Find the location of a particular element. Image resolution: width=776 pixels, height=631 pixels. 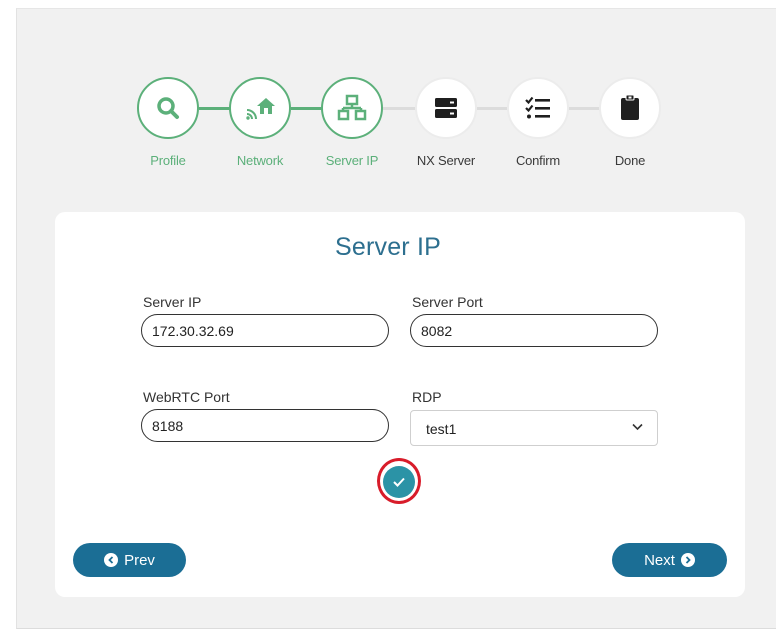

arrow-right-circle-icon is located at coordinates (687, 560).